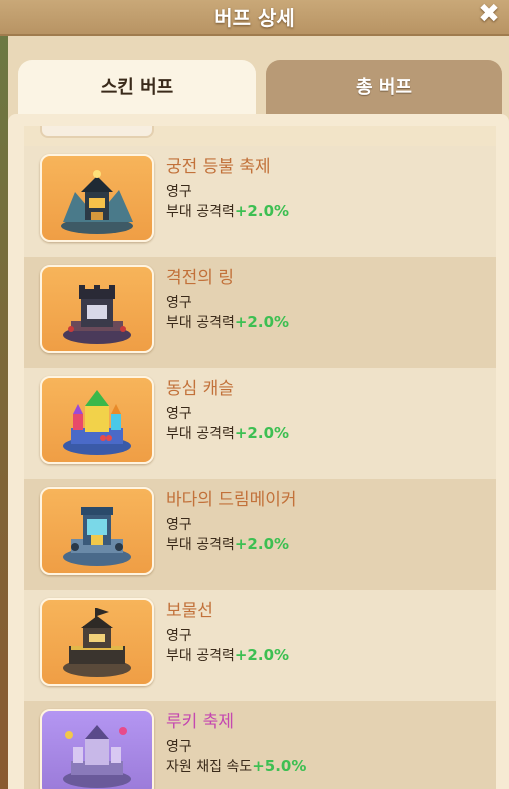  Describe the element at coordinates (189, 611) in the screenshot. I see `buff-name: 보물선` at that location.